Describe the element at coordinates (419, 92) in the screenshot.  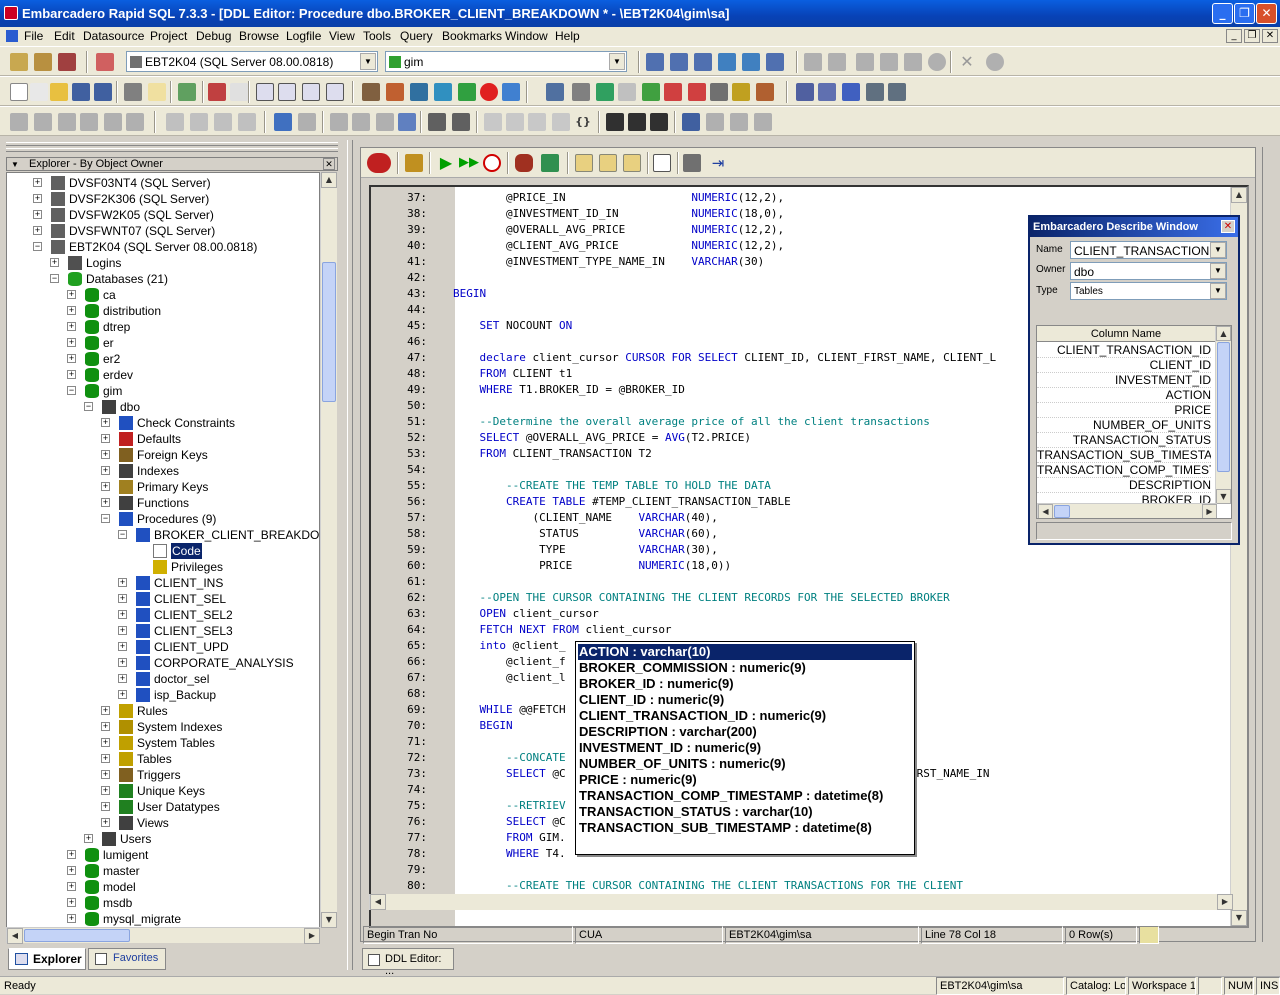
I see `query-builder-icon` at that location.